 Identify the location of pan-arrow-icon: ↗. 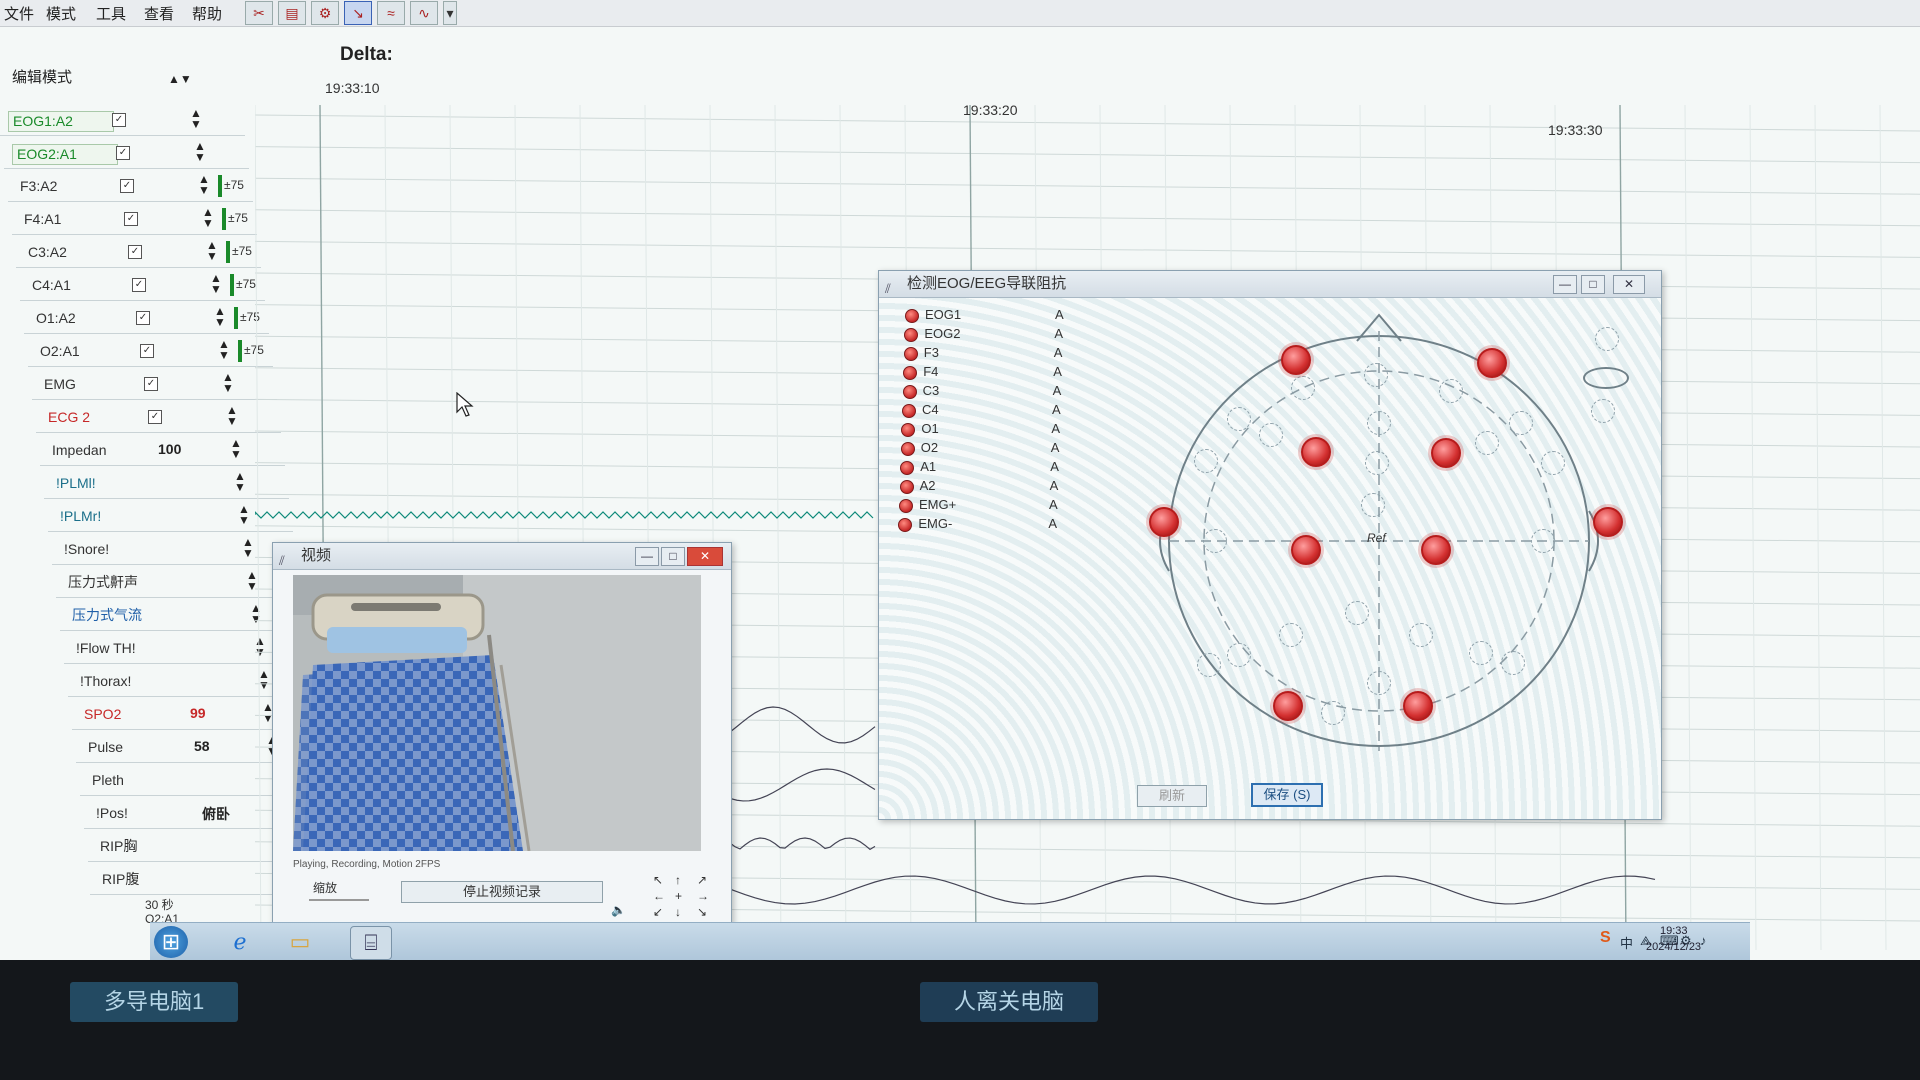
(702, 880).